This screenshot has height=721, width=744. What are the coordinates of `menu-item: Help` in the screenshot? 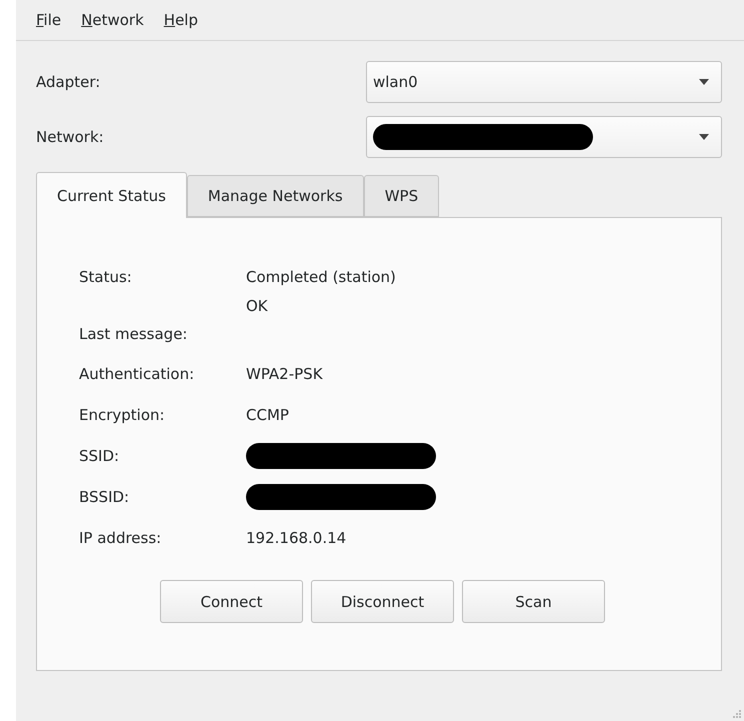 It's located at (181, 20).